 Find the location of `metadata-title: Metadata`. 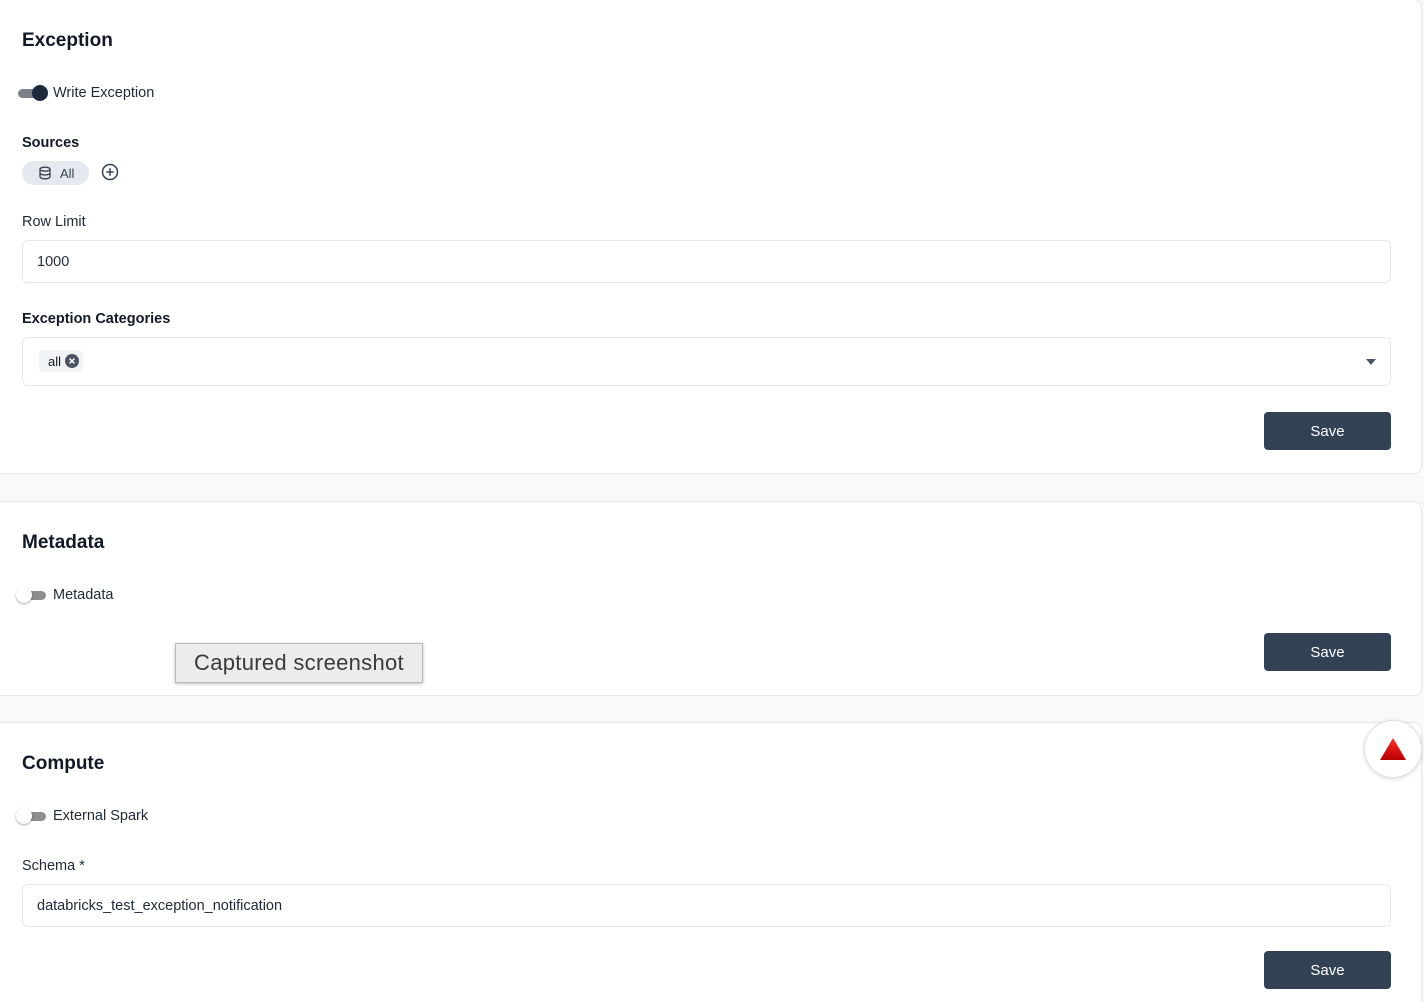

metadata-title: Metadata is located at coordinates (63, 542).